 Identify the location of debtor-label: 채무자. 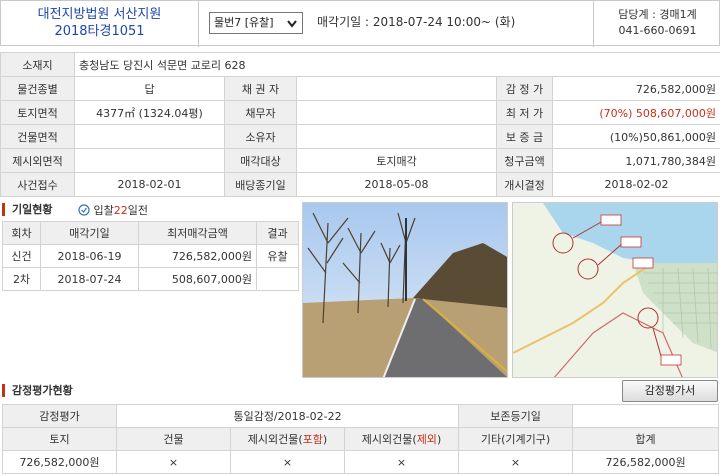
(260, 112).